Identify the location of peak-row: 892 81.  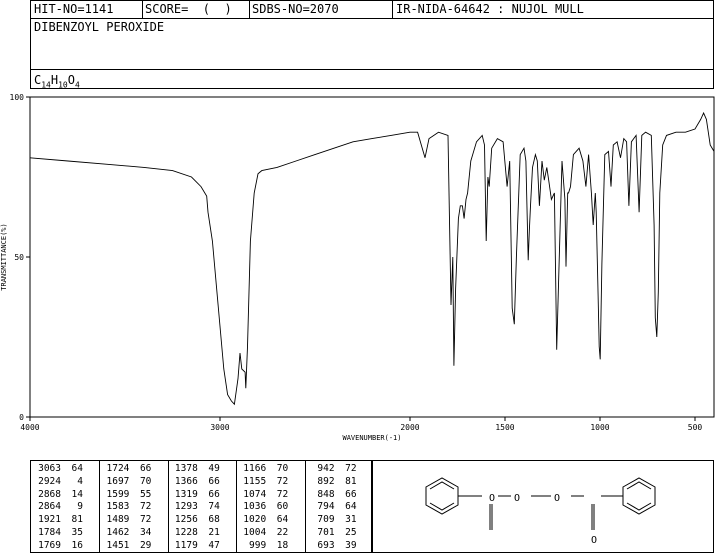
(332, 482).